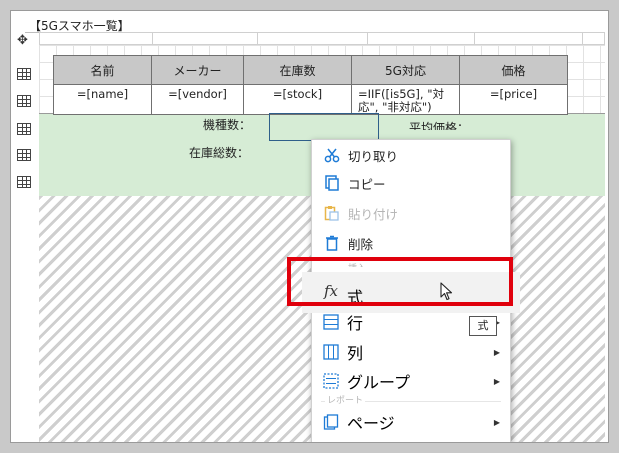 This screenshot has width=619, height=453. Describe the element at coordinates (513, 99) in the screenshot. I see `field-cell: =[price]` at that location.